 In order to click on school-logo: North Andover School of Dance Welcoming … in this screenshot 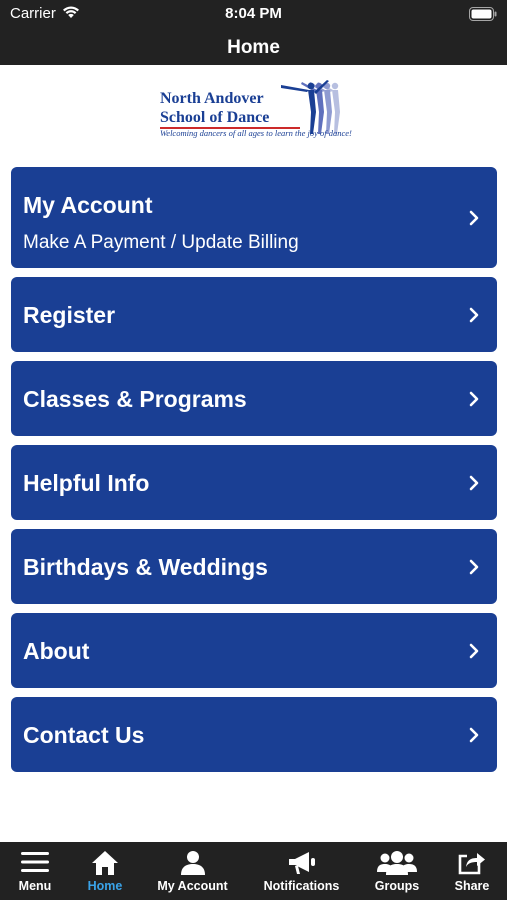, I will do `click(255, 109)`.